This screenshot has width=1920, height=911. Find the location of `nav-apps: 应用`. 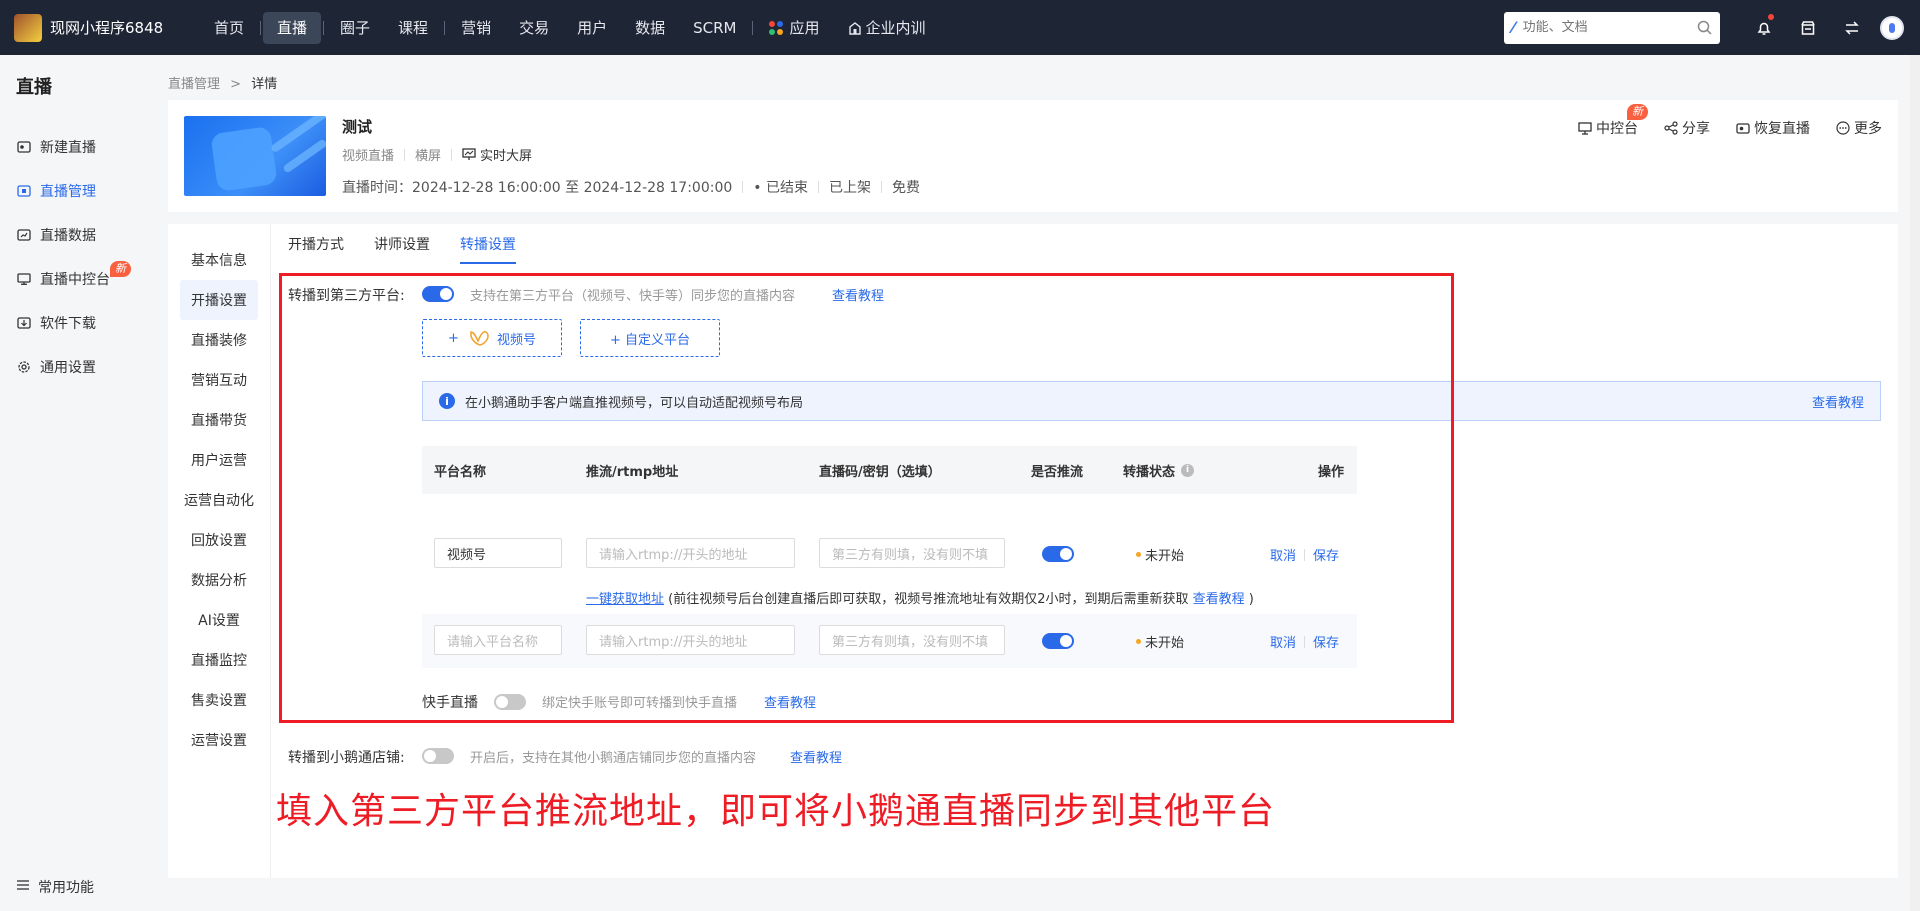

nav-apps: 应用 is located at coordinates (794, 28).